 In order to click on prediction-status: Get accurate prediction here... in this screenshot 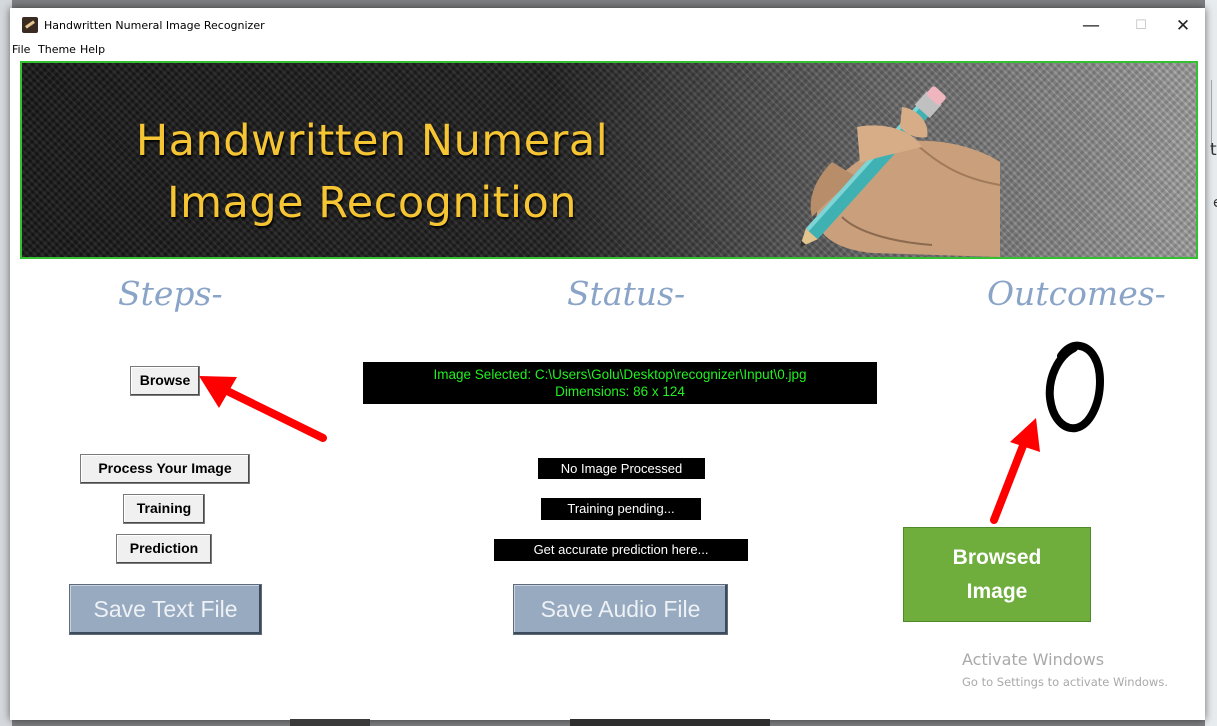, I will do `click(621, 550)`.